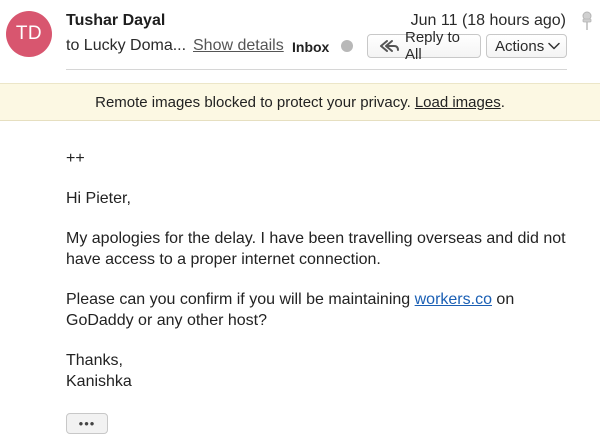  What do you see at coordinates (29, 34) in the screenshot?
I see `sender-avatar: TD` at bounding box center [29, 34].